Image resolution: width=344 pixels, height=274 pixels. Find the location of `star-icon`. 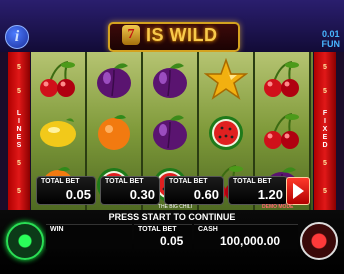

star-icon is located at coordinates (226, 80).